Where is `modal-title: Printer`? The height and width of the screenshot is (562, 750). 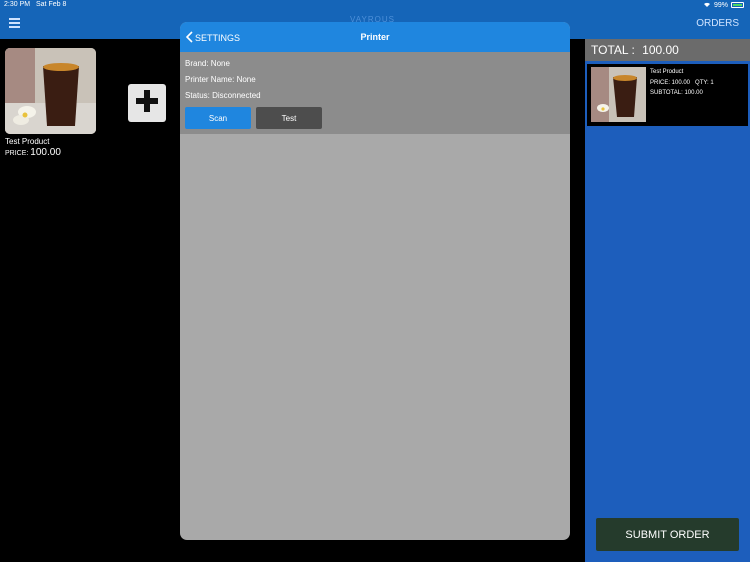
modal-title: Printer is located at coordinates (375, 37).